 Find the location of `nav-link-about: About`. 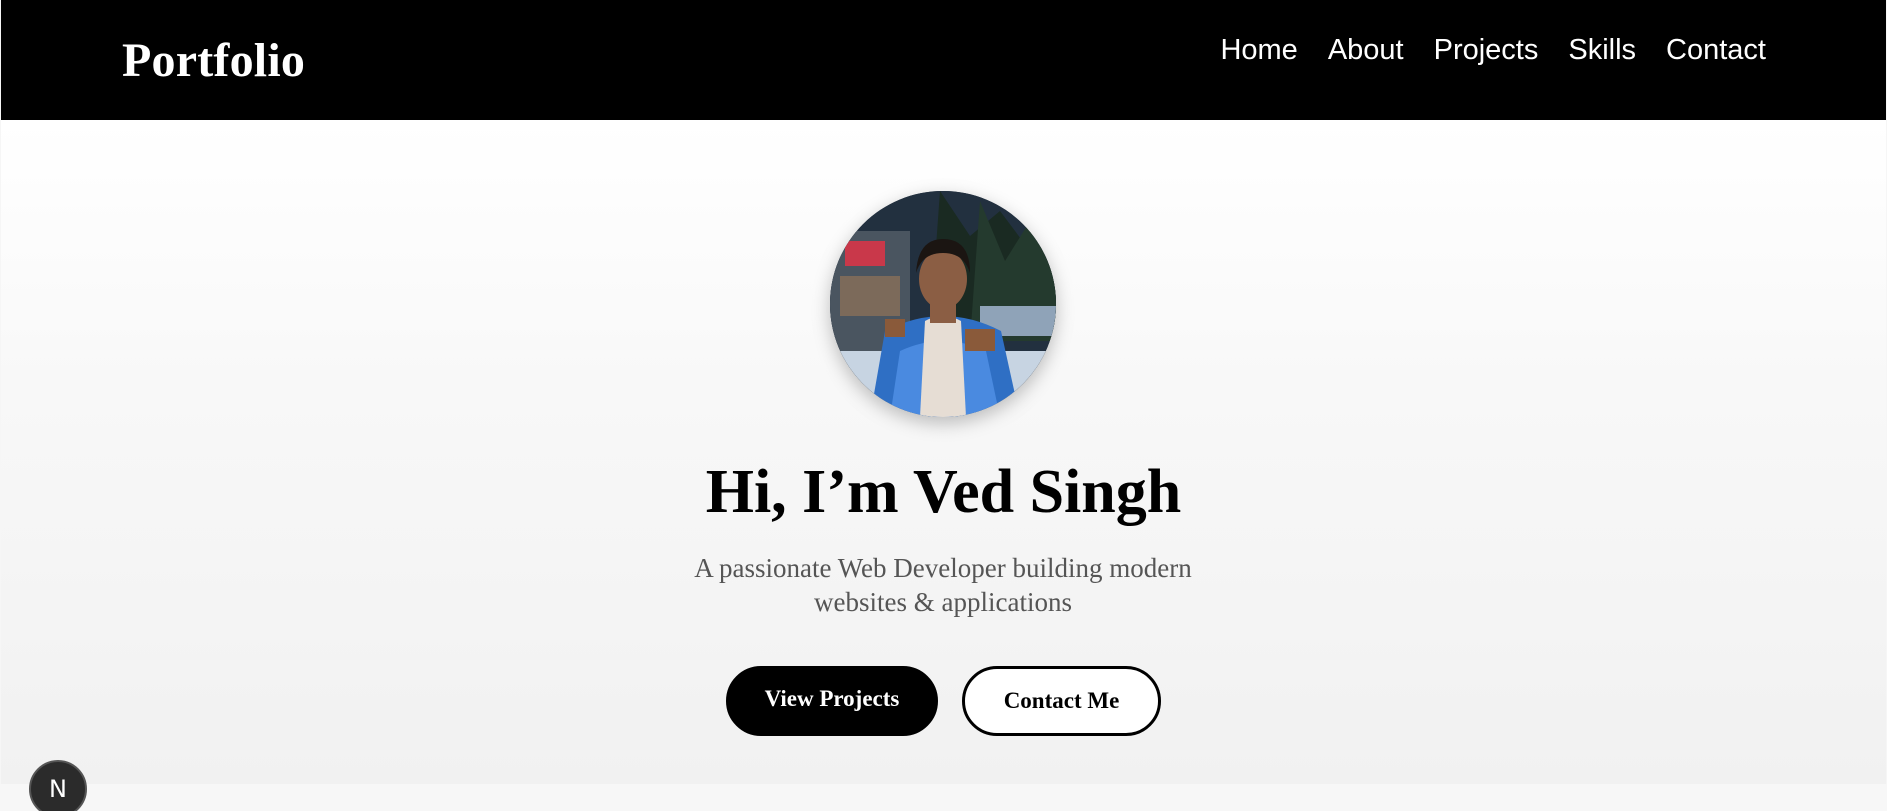

nav-link-about: About is located at coordinates (1366, 50).